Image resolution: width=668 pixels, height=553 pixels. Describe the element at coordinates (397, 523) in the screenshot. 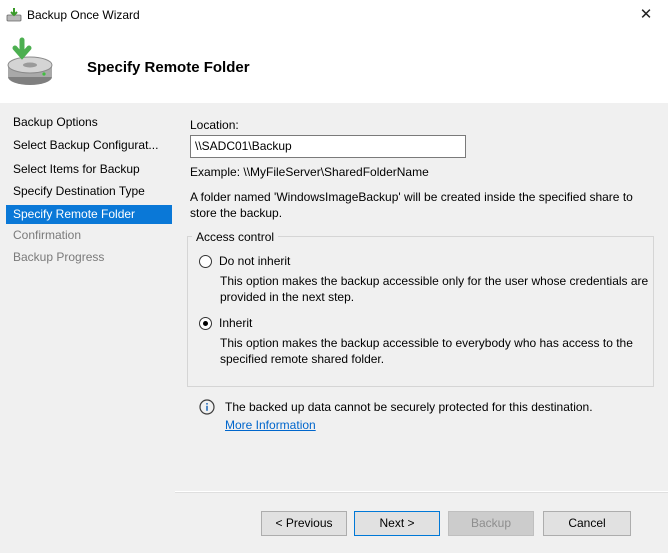

I see `next-button: Next >` at that location.